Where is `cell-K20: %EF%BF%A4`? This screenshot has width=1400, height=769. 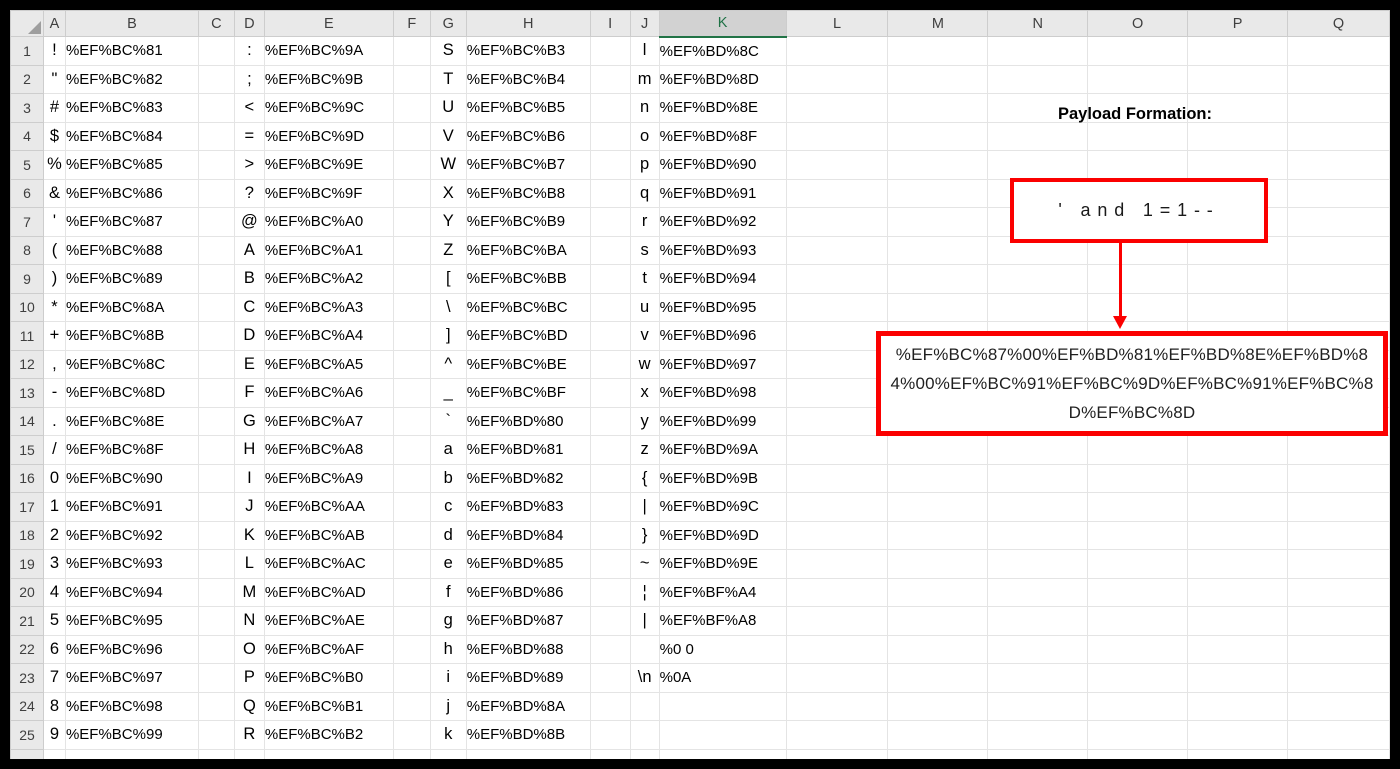
cell-K20: %EF%BF%A4 is located at coordinates (722, 592).